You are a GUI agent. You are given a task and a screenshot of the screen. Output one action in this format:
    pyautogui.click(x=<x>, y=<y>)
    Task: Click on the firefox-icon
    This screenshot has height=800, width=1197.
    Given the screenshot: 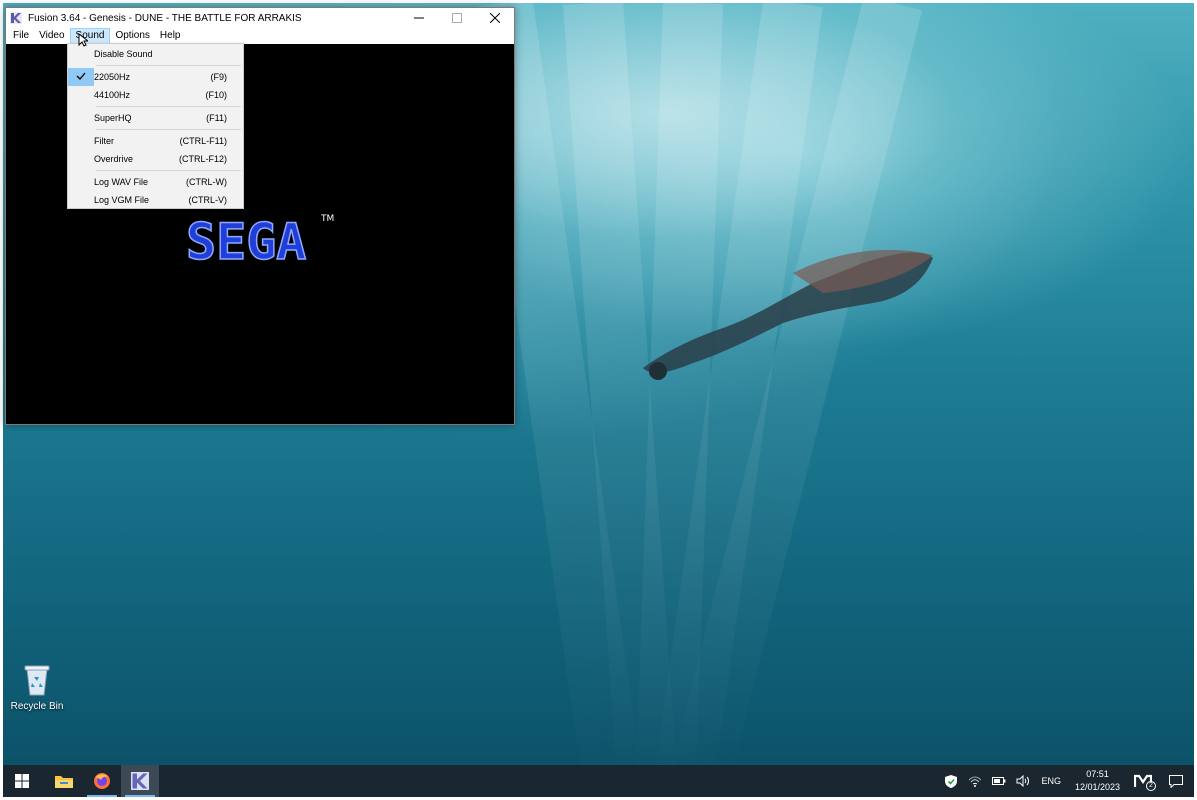 What is the action you would take?
    pyautogui.click(x=102, y=781)
    